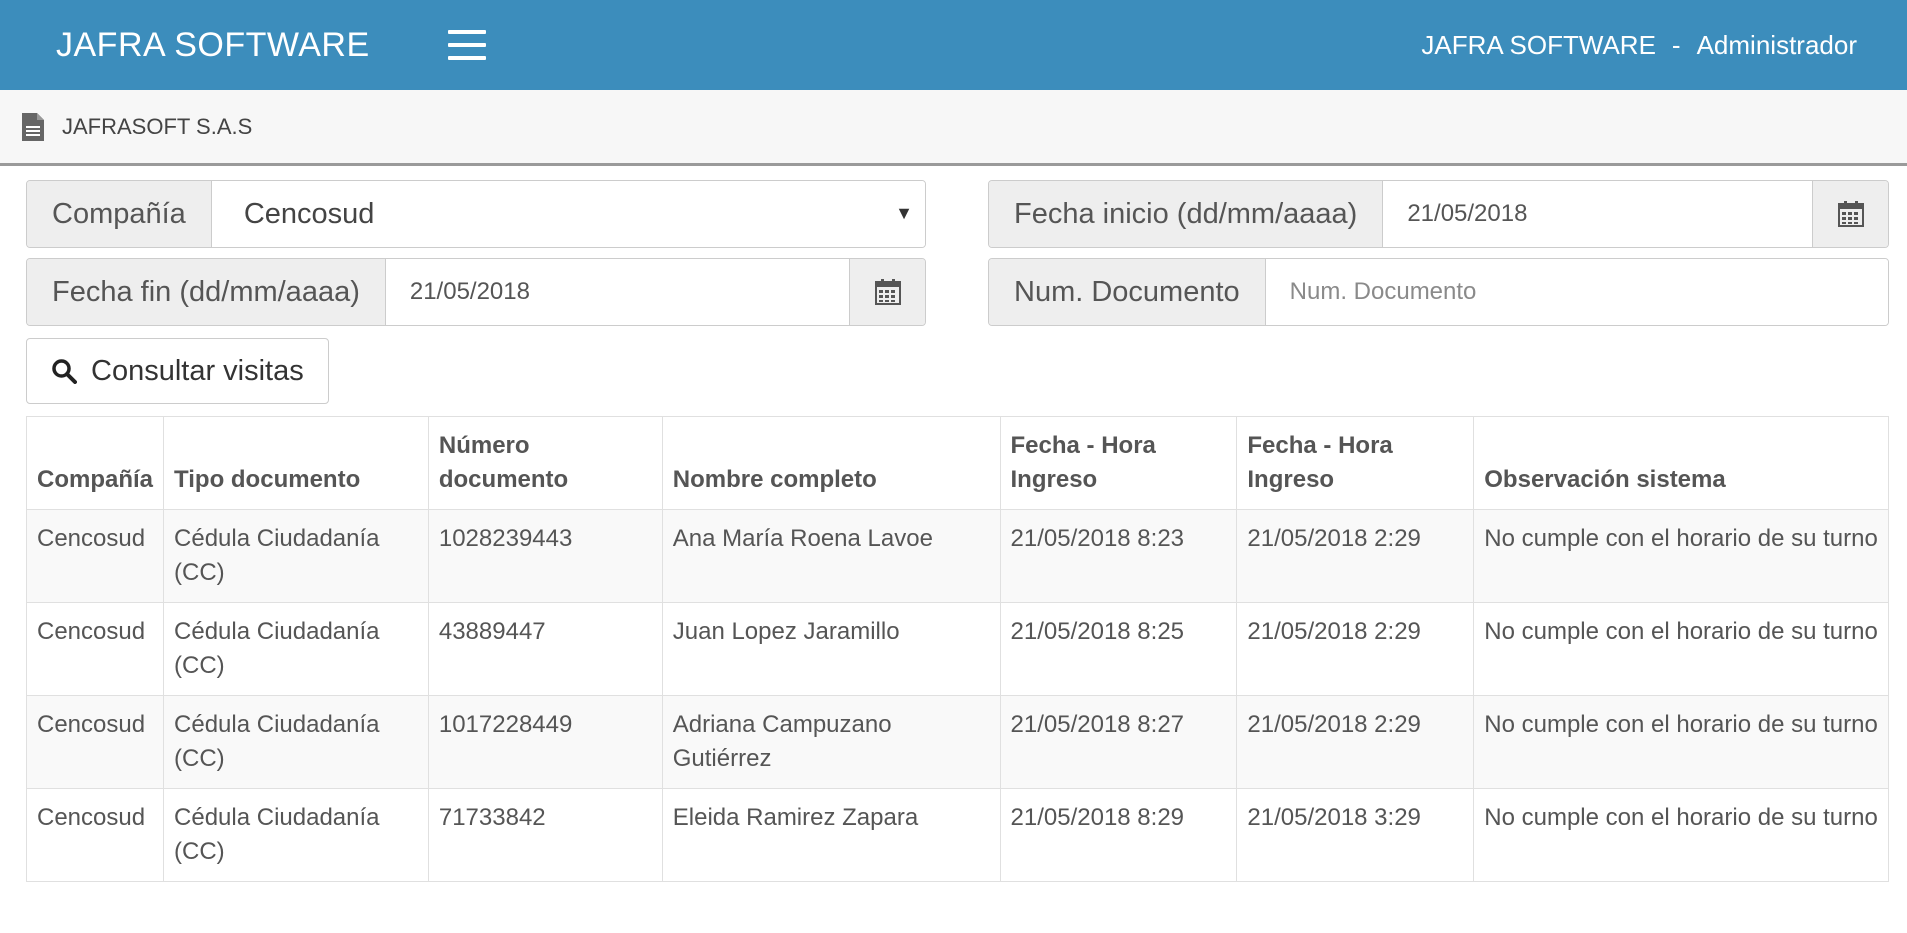 The width and height of the screenshot is (1907, 933). What do you see at coordinates (64, 371) in the screenshot?
I see `search-icon` at bounding box center [64, 371].